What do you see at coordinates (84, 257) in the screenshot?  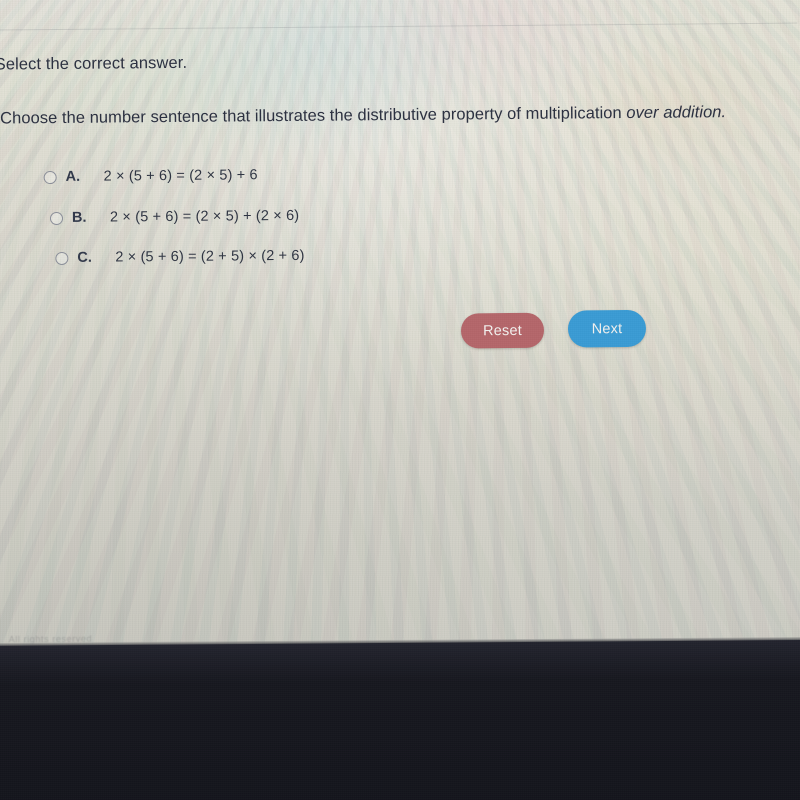 I see `option-letter: C.` at bounding box center [84, 257].